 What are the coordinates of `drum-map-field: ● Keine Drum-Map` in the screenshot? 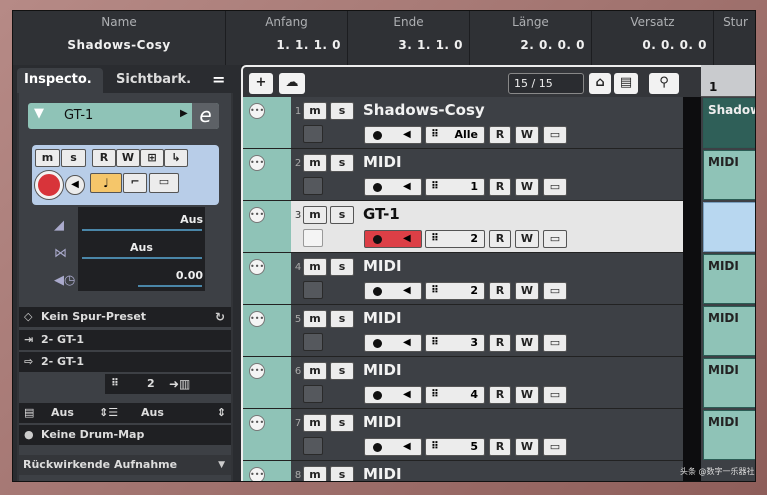 It's located at (125, 435).